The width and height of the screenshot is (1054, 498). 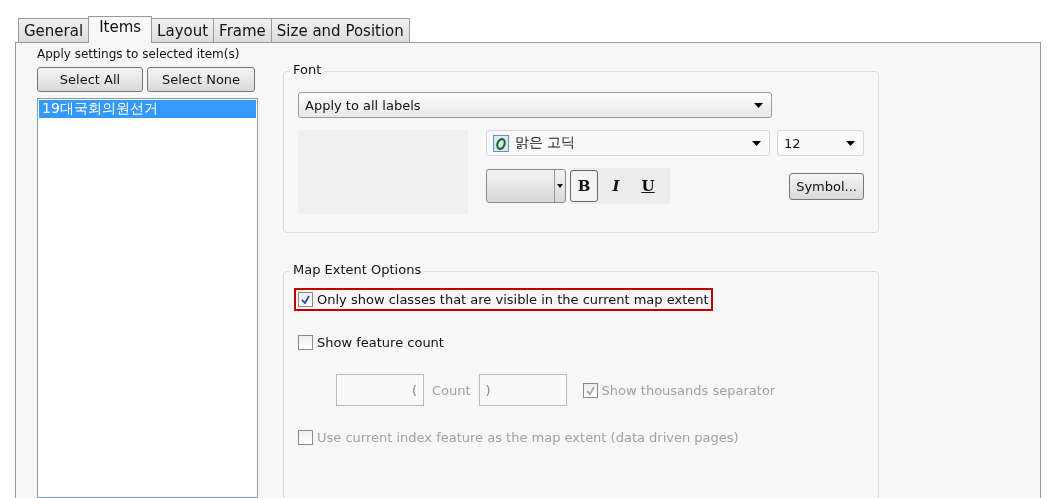 What do you see at coordinates (616, 186) in the screenshot?
I see `style-button: I` at bounding box center [616, 186].